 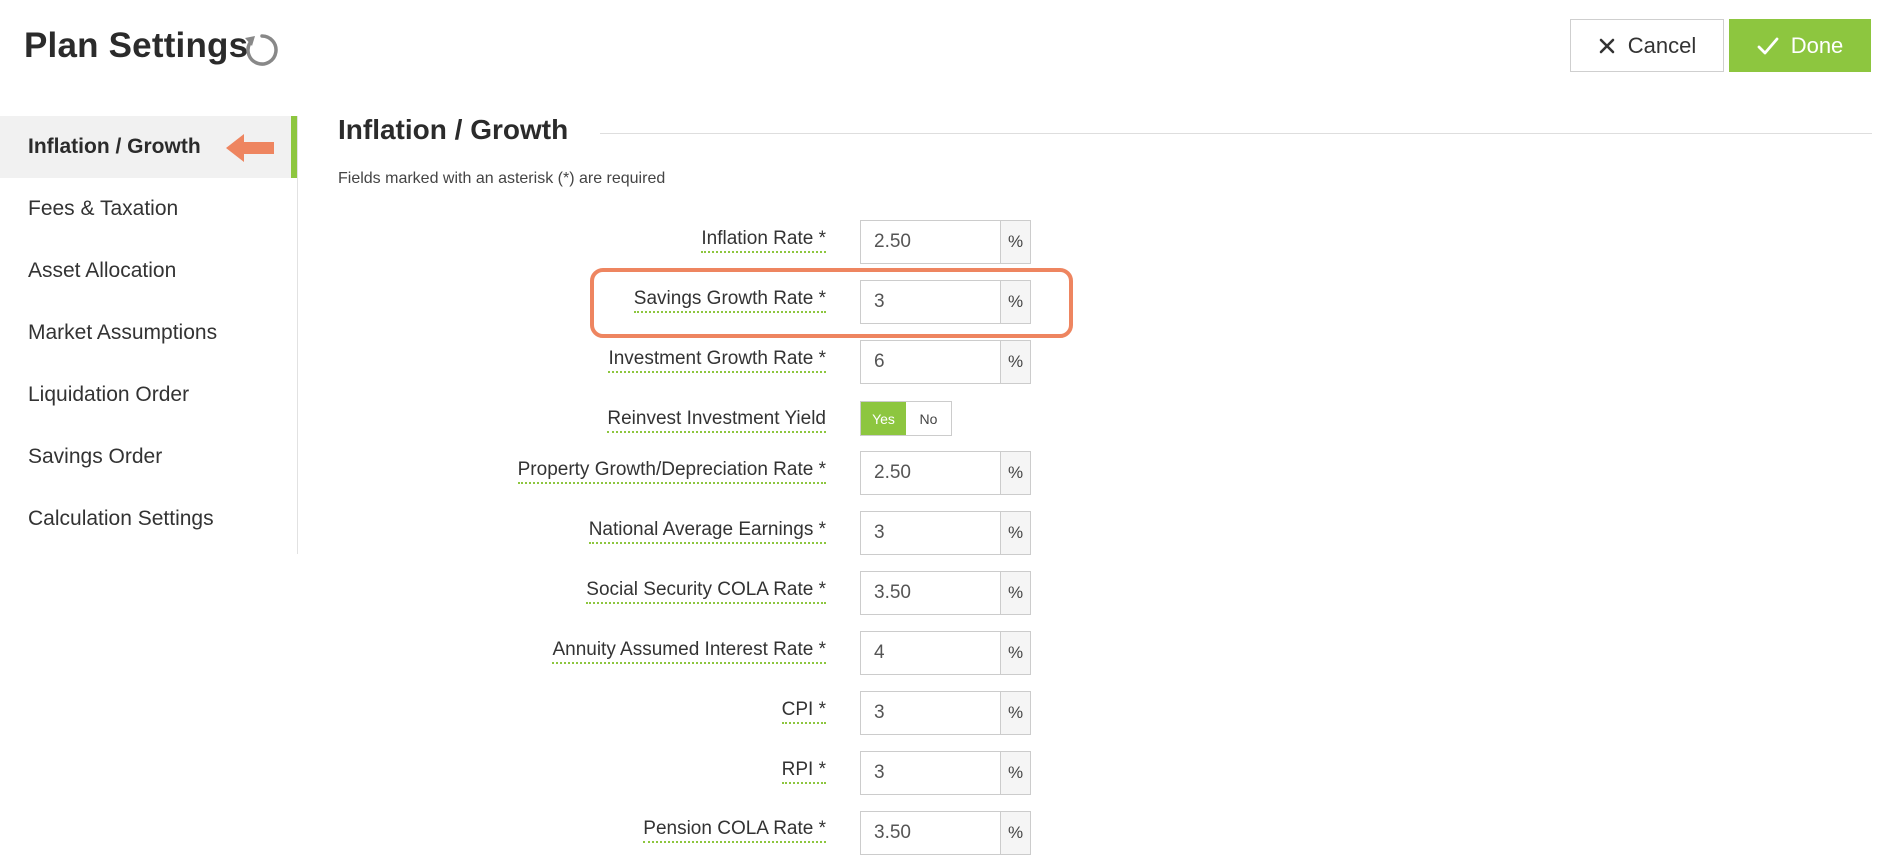 I want to click on investment-growth-rate-input-group: %, so click(x=945, y=362).